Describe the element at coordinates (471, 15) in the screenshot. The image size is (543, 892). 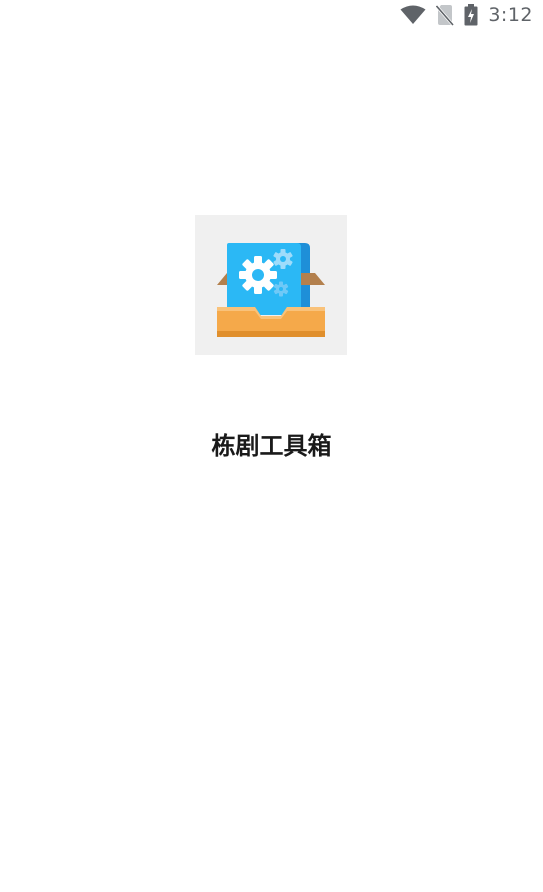
I see `battery-charging-icon` at that location.